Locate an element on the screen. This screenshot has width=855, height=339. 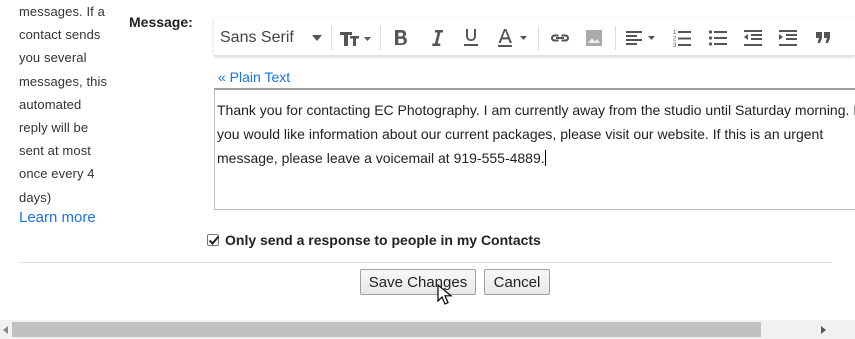
help-line: messages. If a is located at coordinates (62, 11).